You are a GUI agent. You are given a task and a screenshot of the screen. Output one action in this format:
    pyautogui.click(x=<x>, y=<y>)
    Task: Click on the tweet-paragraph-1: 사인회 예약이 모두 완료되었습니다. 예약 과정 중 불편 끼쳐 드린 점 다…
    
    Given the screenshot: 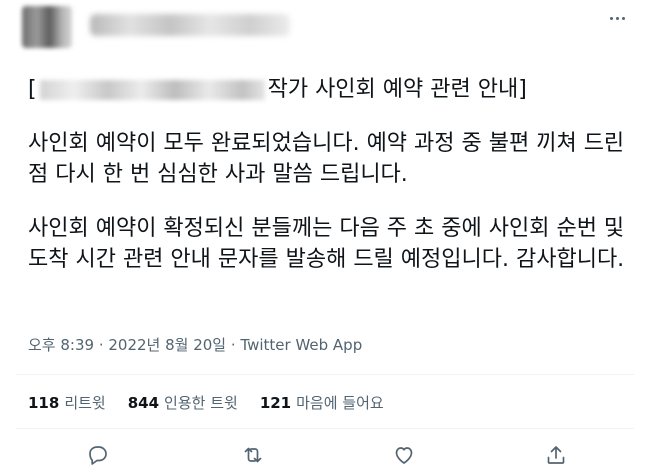 What is the action you would take?
    pyautogui.click(x=326, y=159)
    